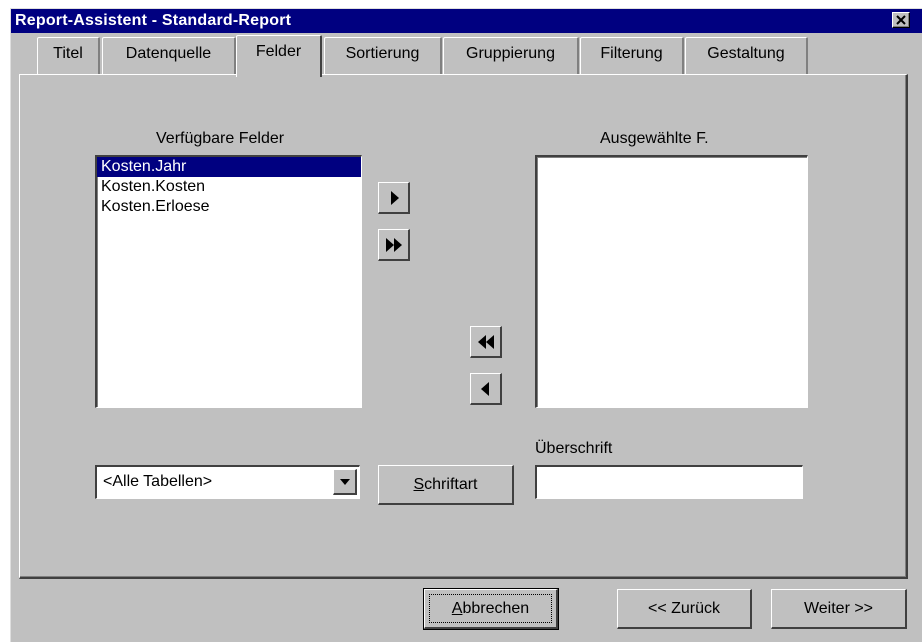 Image resolution: width=922 pixels, height=642 pixels. I want to click on arrow-left-icon, so click(485, 389).